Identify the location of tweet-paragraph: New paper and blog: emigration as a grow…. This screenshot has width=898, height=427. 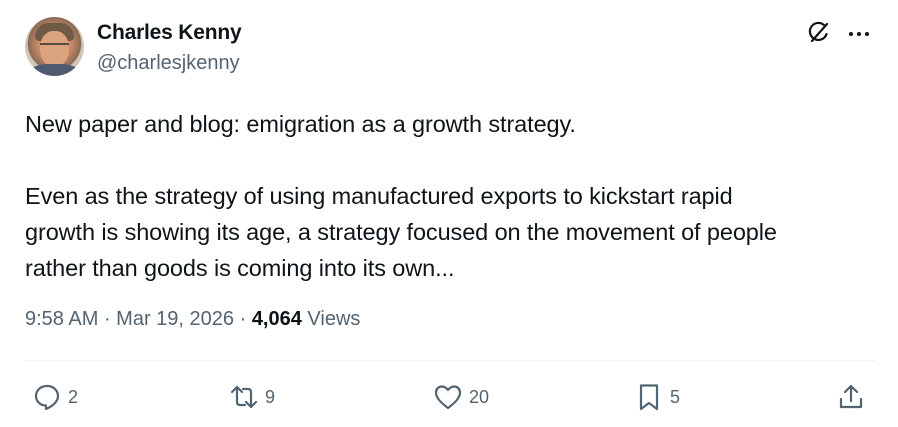
(300, 124).